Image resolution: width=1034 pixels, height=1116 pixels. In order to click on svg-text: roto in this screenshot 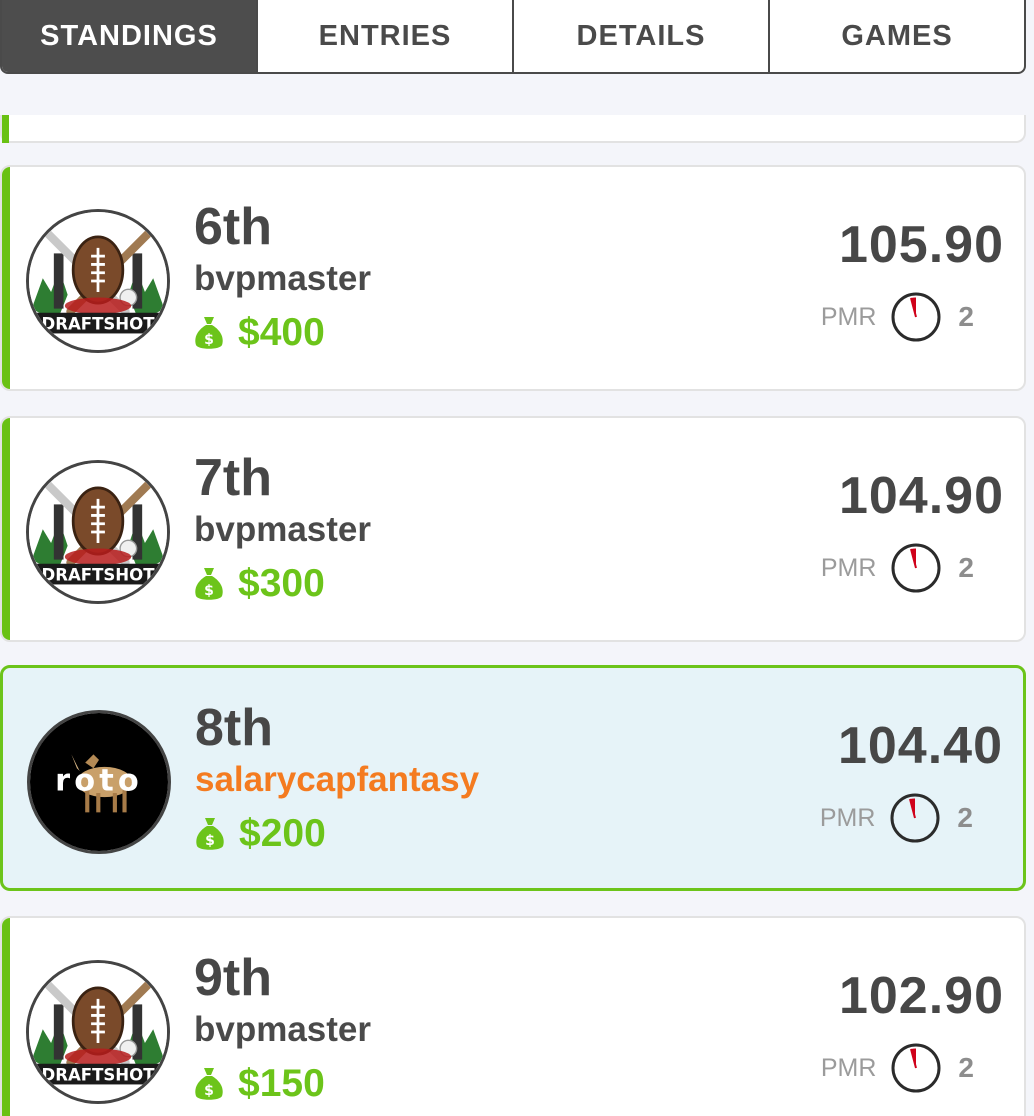, I will do `click(99, 780)`.